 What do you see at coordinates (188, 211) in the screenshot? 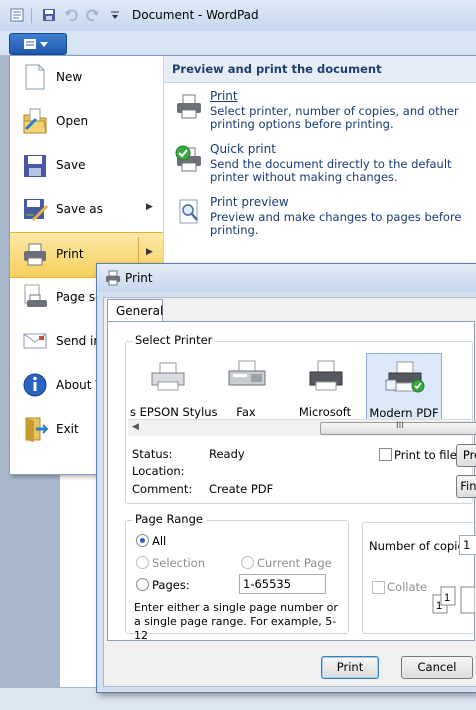
I see `print-preview-icon` at bounding box center [188, 211].